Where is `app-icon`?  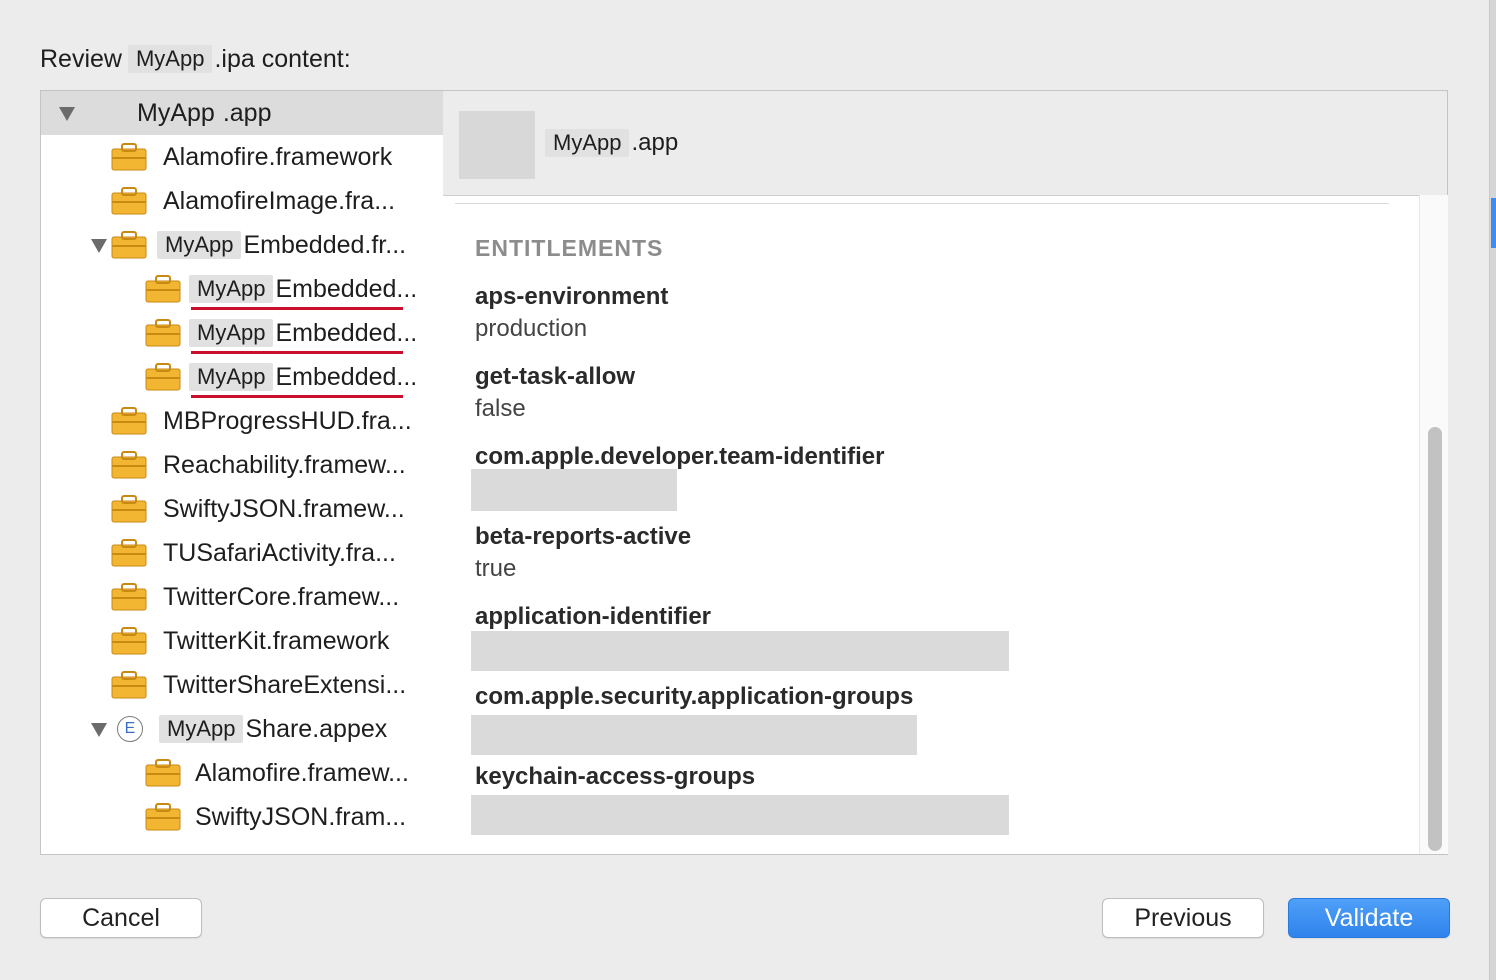 app-icon is located at coordinates (497, 145).